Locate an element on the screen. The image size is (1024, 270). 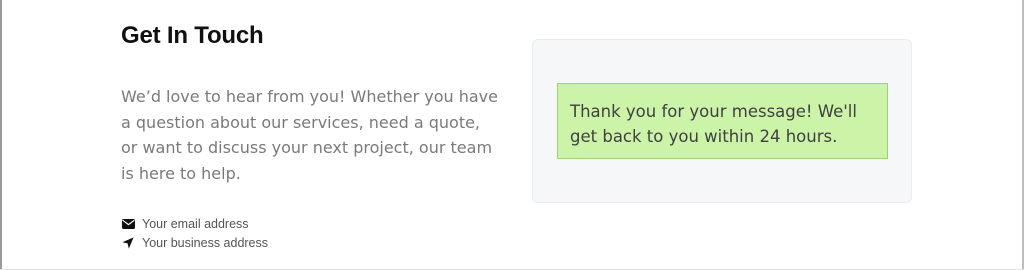
email-item: Your email address is located at coordinates (194, 223).